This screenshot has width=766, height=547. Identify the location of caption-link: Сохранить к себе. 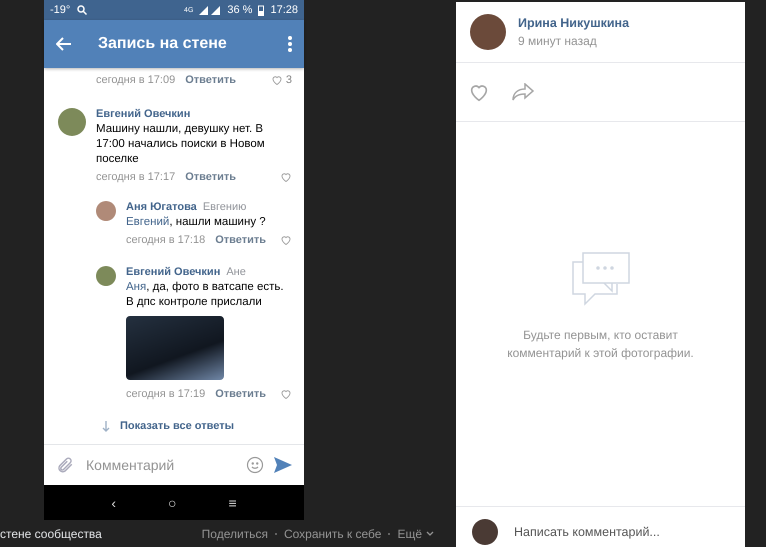
(333, 533).